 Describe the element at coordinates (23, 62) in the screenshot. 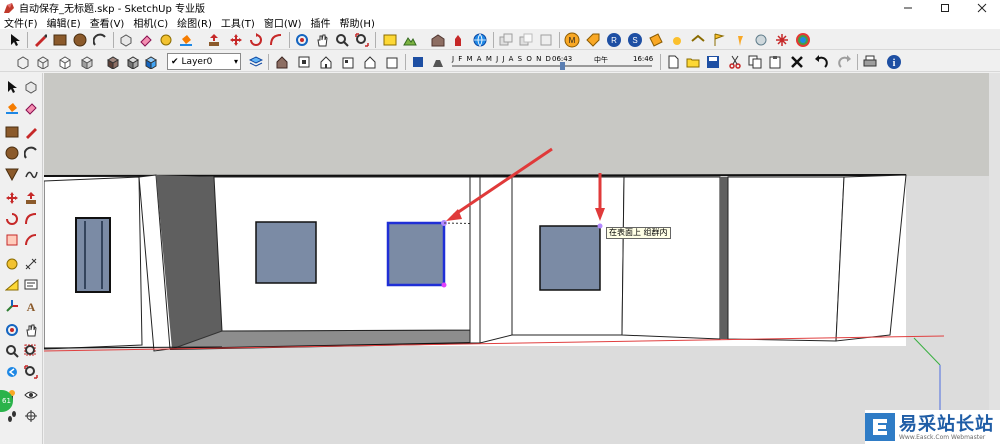

I see `xray-button` at that location.